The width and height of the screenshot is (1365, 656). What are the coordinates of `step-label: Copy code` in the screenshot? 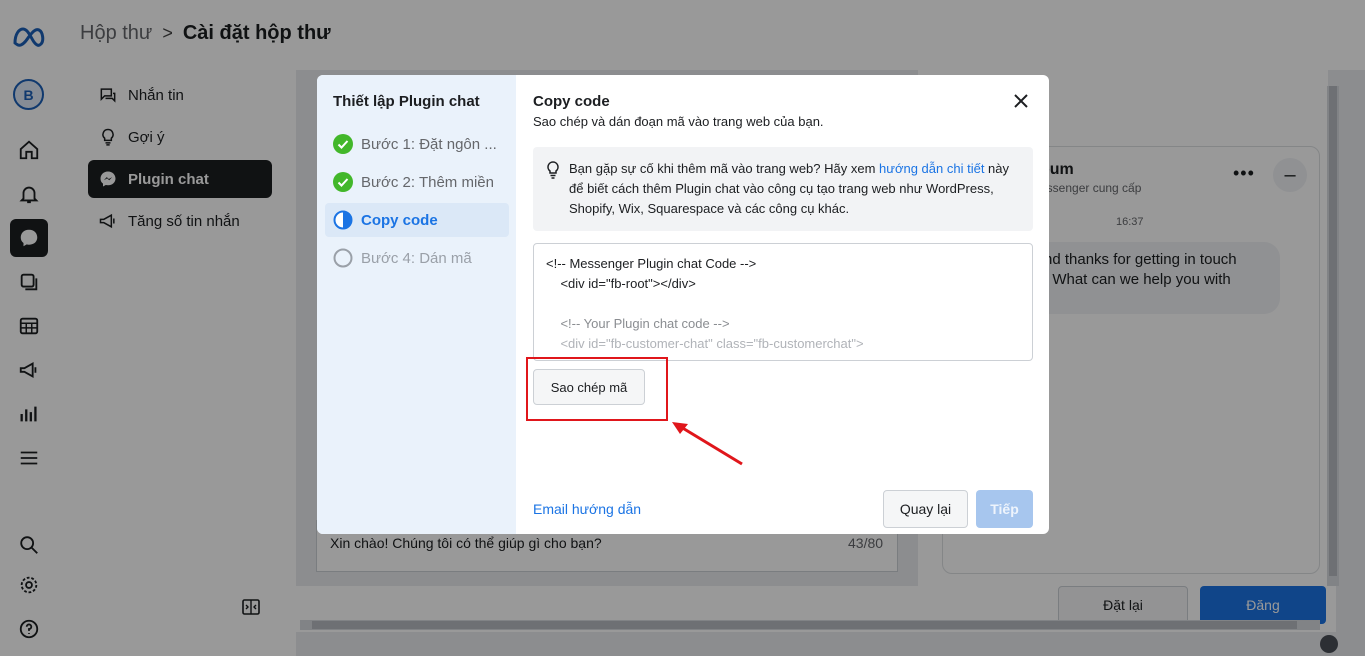 It's located at (399, 220).